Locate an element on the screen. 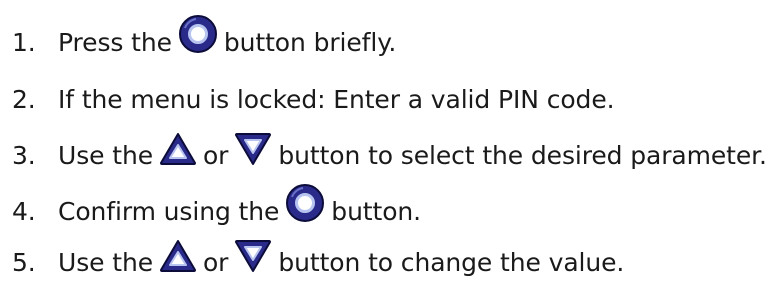 The width and height of the screenshot is (776, 284). step-number: 1. is located at coordinates (24, 42).